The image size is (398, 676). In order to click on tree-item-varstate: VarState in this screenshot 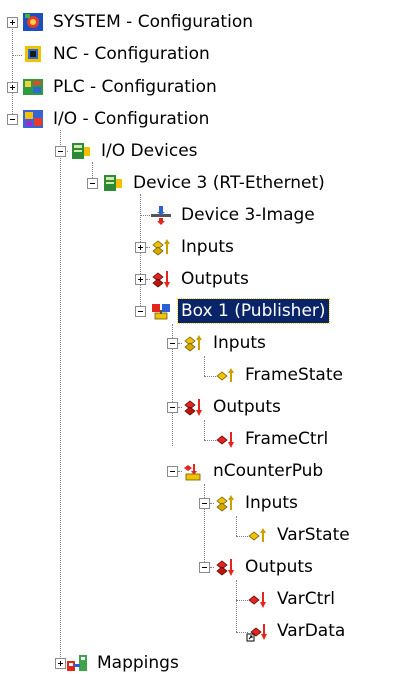, I will do `click(299, 535)`.